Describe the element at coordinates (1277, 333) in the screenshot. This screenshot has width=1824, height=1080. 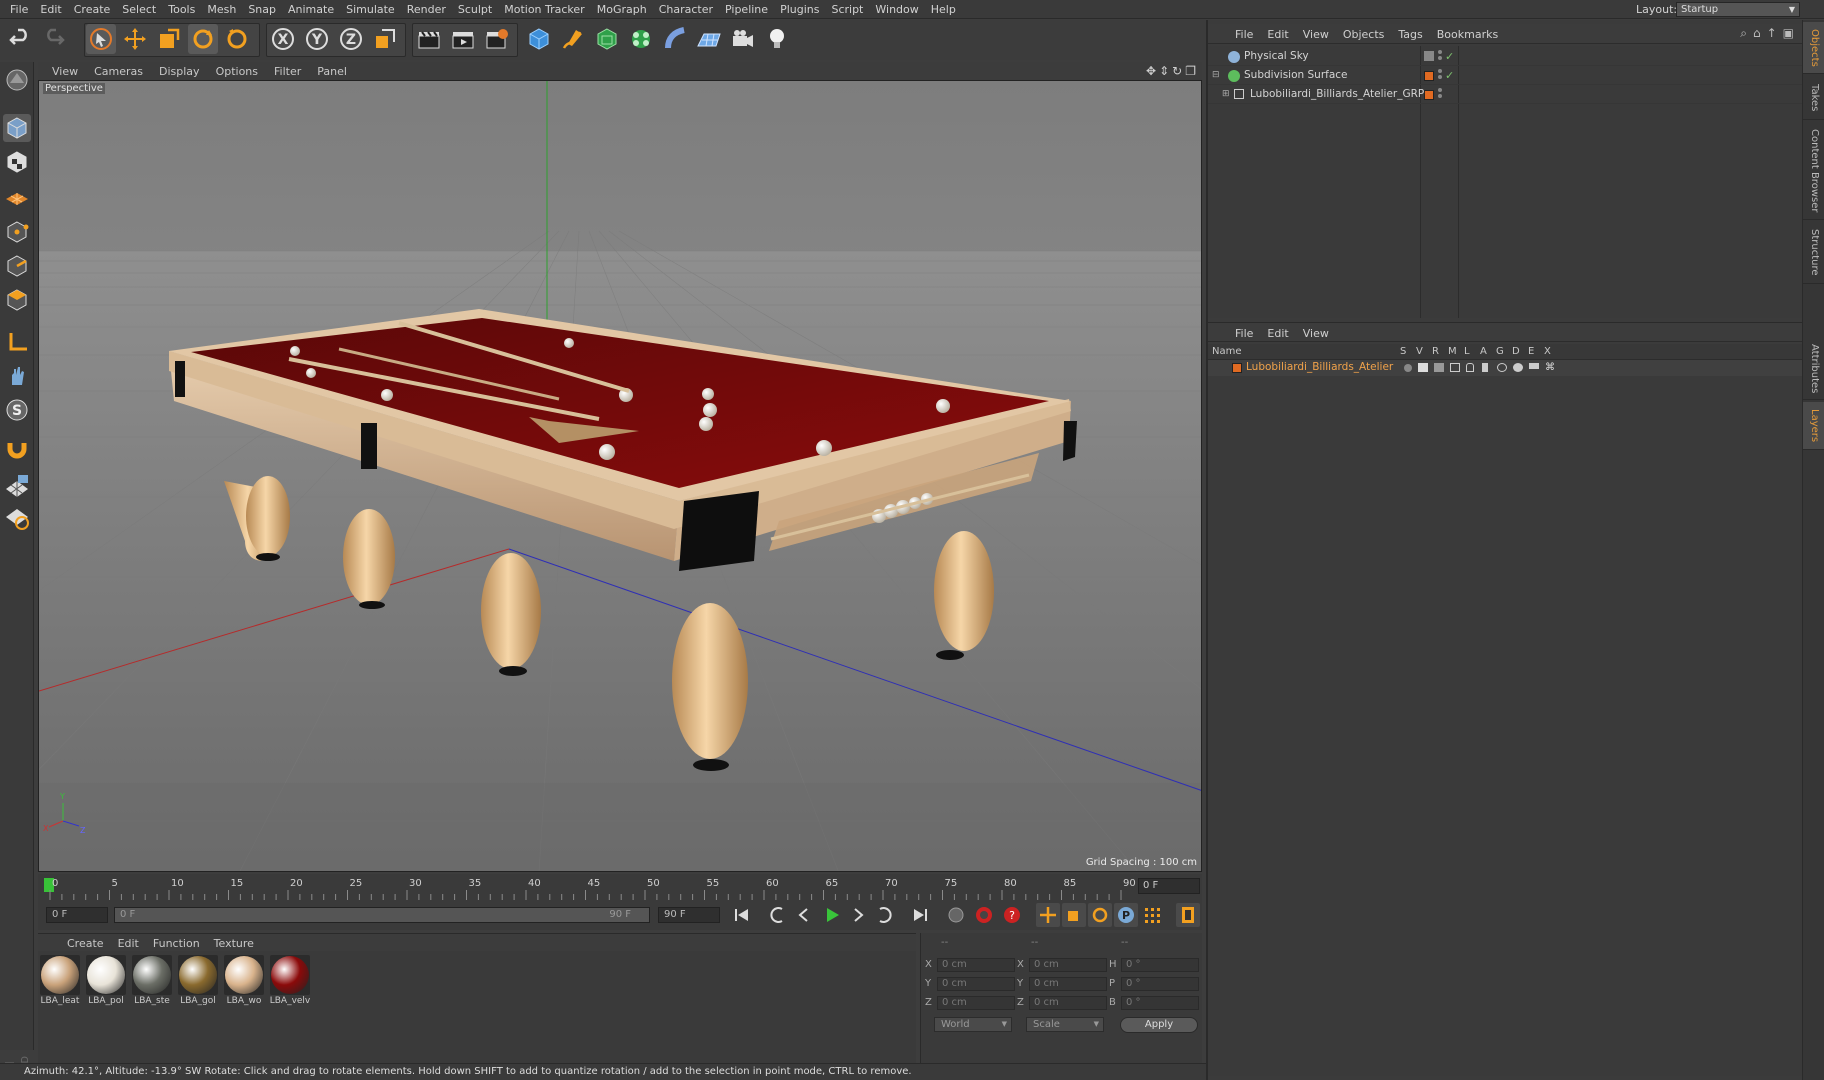
I see `layer-menu-edit: Edit` at that location.